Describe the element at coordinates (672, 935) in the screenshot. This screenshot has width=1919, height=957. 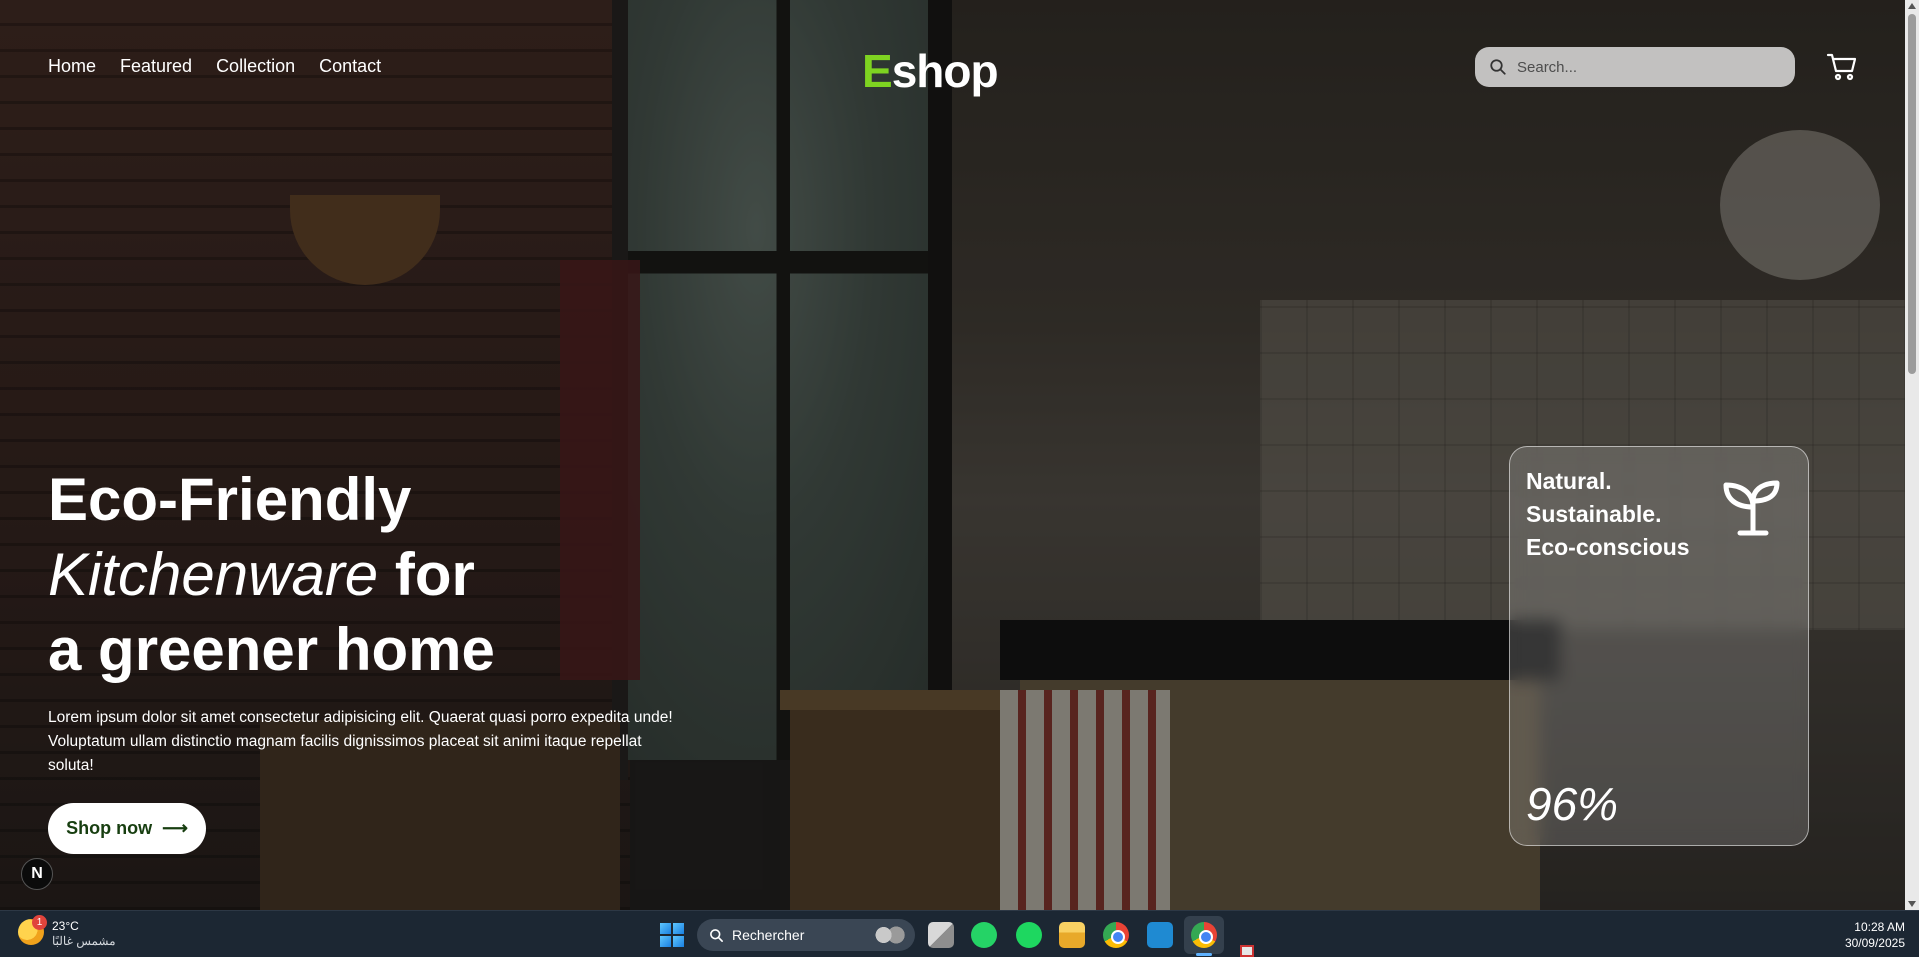
I see `windows-start-icon` at that location.